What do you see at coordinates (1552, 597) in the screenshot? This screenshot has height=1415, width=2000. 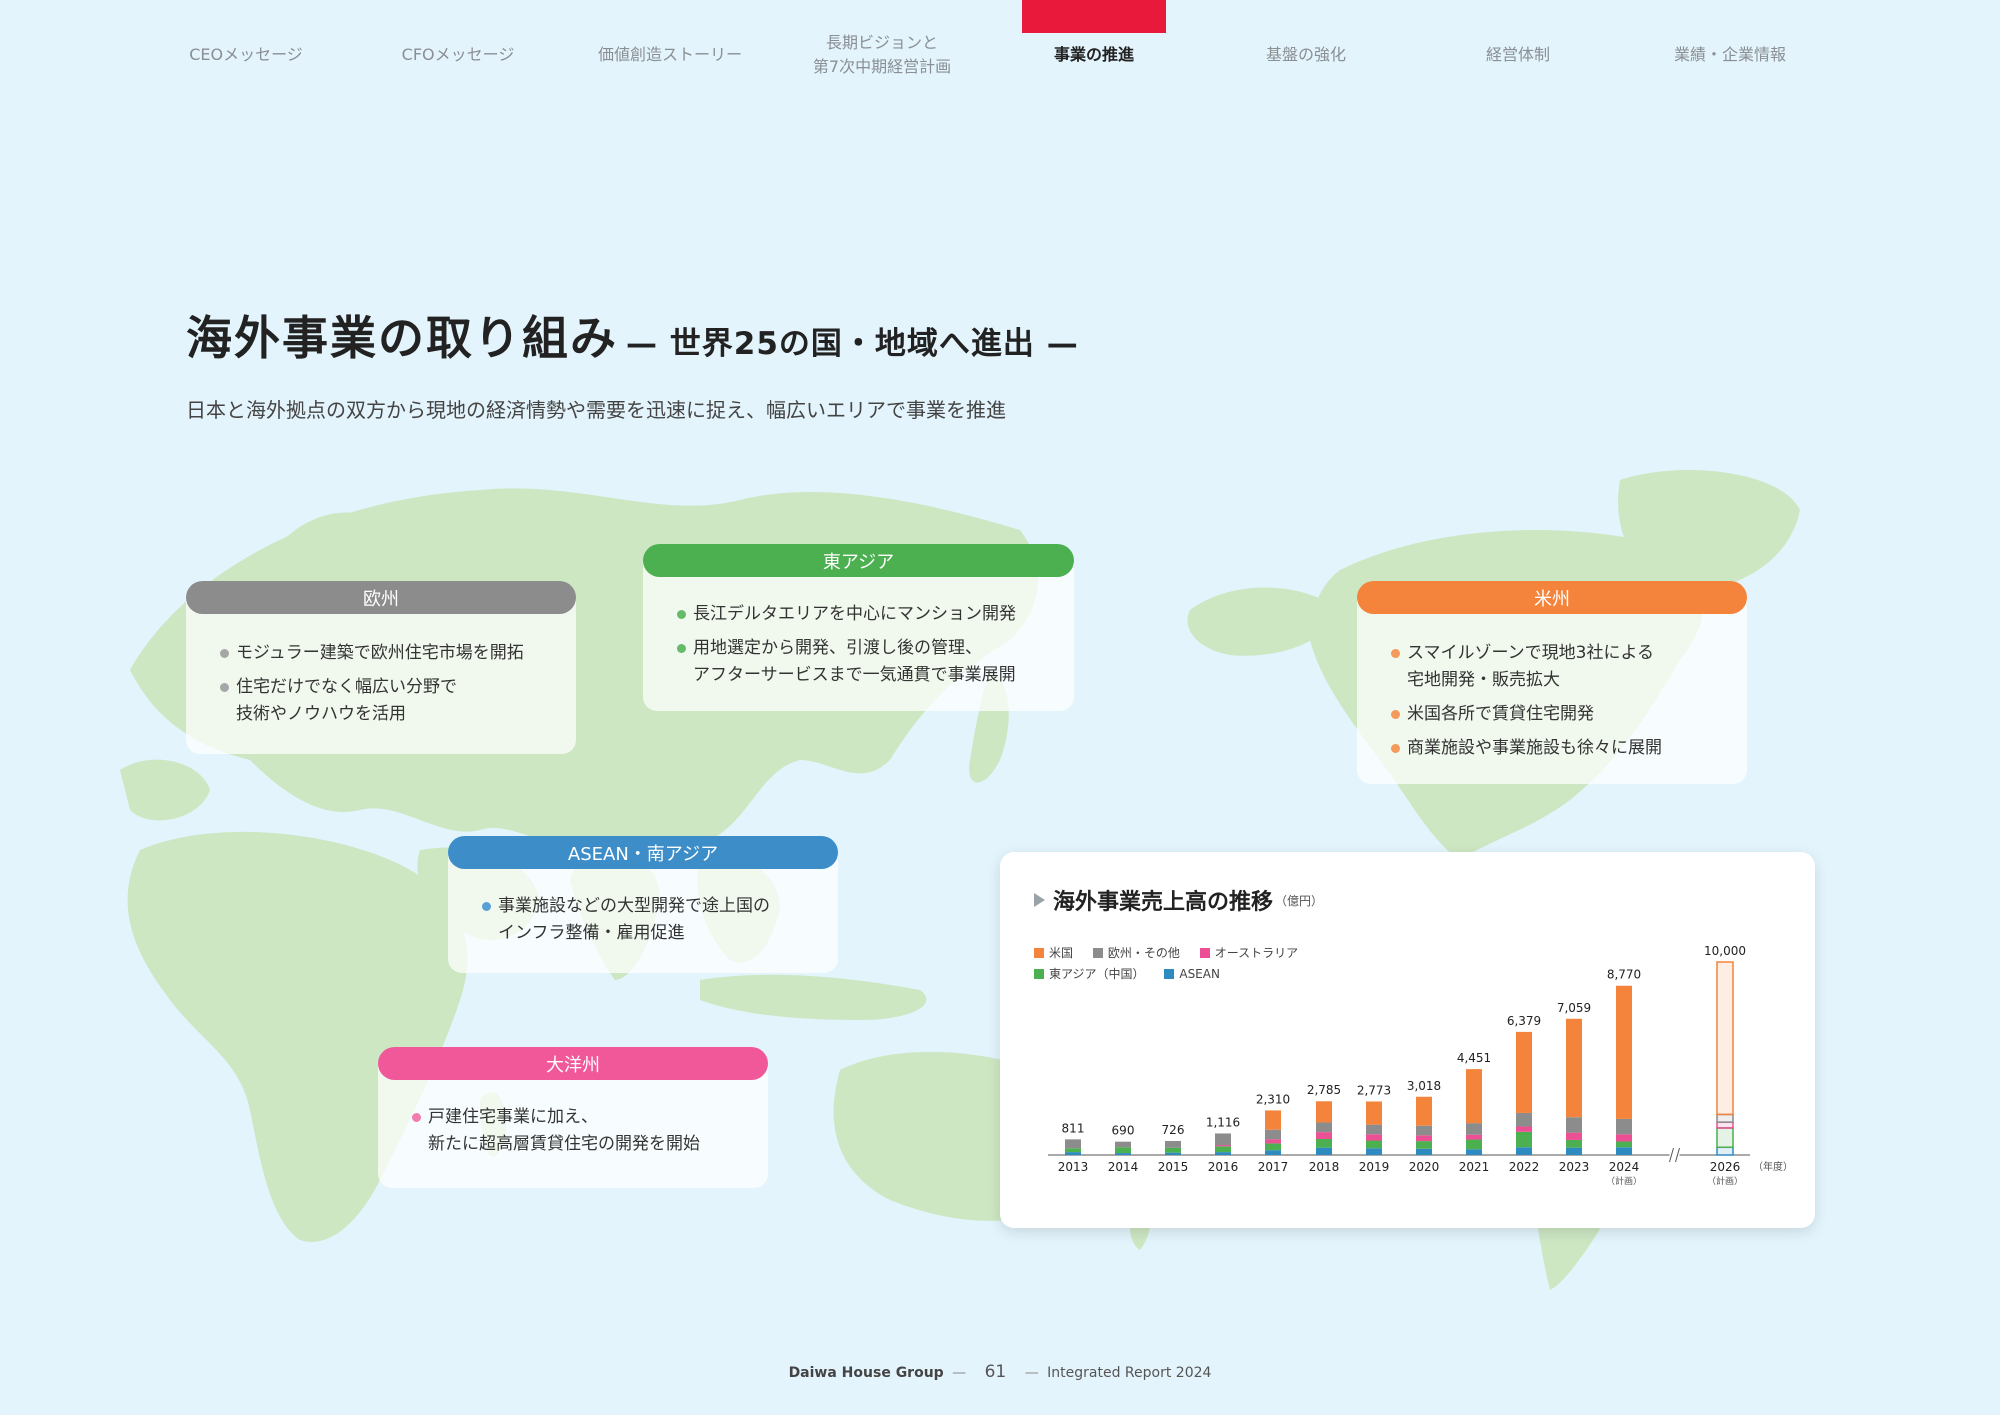 I see `region-card-usa-title: 米州` at bounding box center [1552, 597].